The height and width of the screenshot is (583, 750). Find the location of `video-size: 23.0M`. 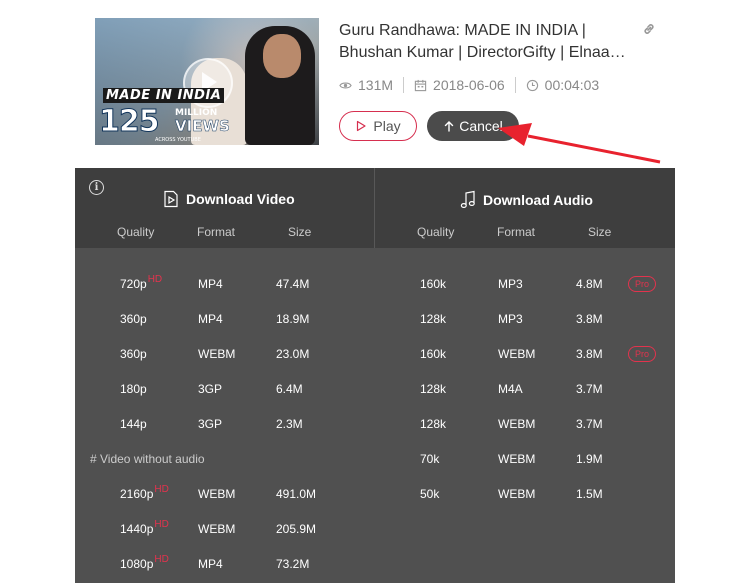

video-size: 23.0M is located at coordinates (293, 354).